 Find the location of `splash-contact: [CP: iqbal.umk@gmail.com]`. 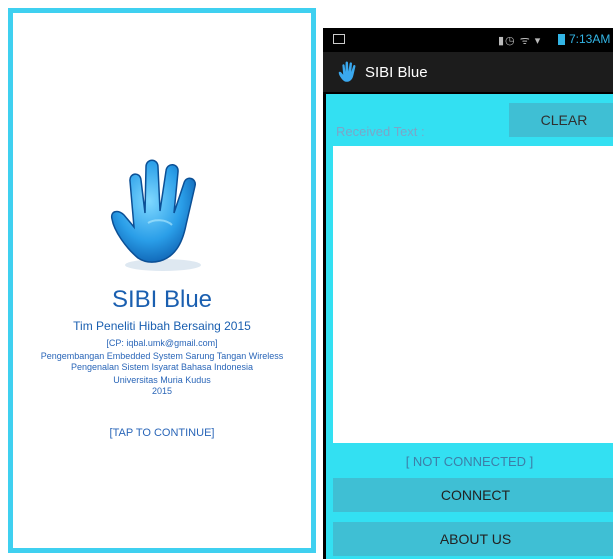

splash-contact: [CP: iqbal.umk@gmail.com] is located at coordinates (162, 343).